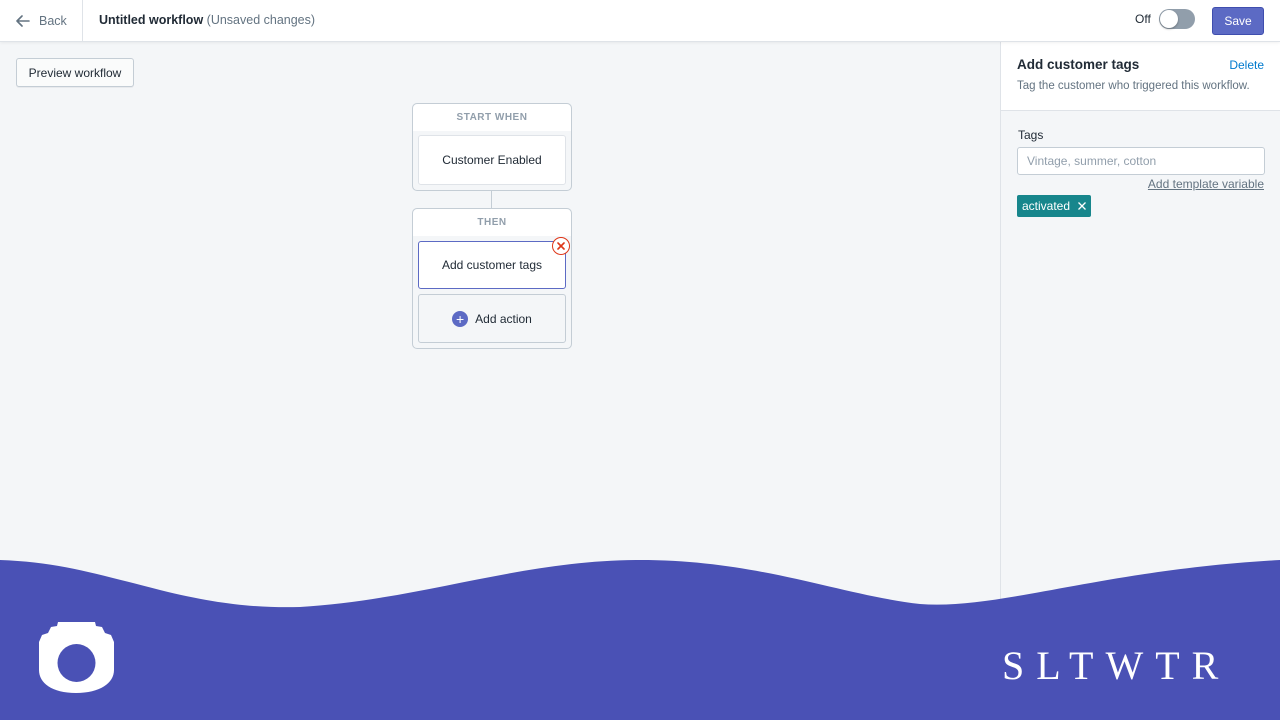 This screenshot has width=1280, height=720. I want to click on action-label: Add customer tags, so click(492, 265).